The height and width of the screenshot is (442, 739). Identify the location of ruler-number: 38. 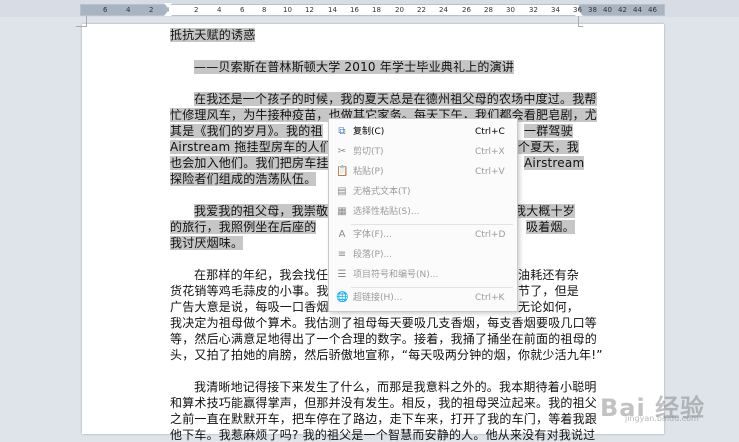
(592, 10).